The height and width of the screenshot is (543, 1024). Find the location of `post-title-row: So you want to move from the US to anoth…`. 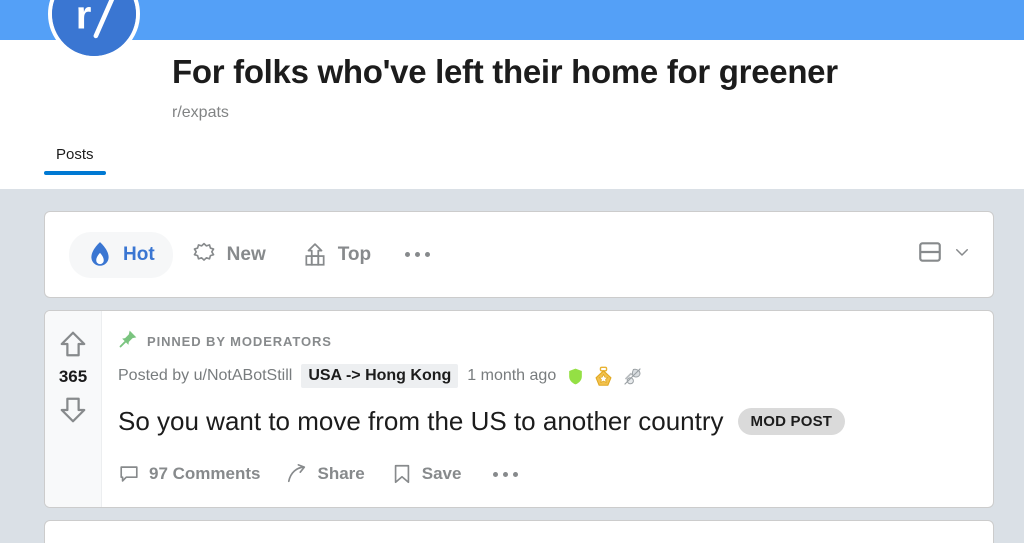

post-title-row: So you want to move from the US to anoth… is located at coordinates (547, 421).